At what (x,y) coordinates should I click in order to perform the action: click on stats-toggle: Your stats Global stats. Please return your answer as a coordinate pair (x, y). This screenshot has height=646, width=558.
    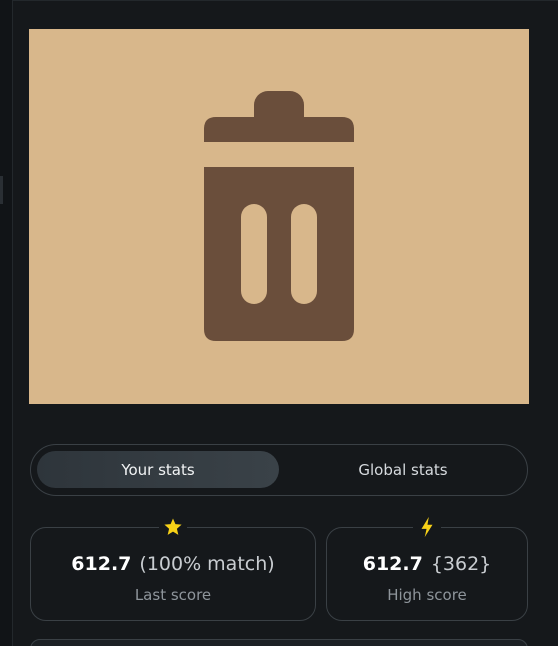
    Looking at the image, I should click on (279, 470).